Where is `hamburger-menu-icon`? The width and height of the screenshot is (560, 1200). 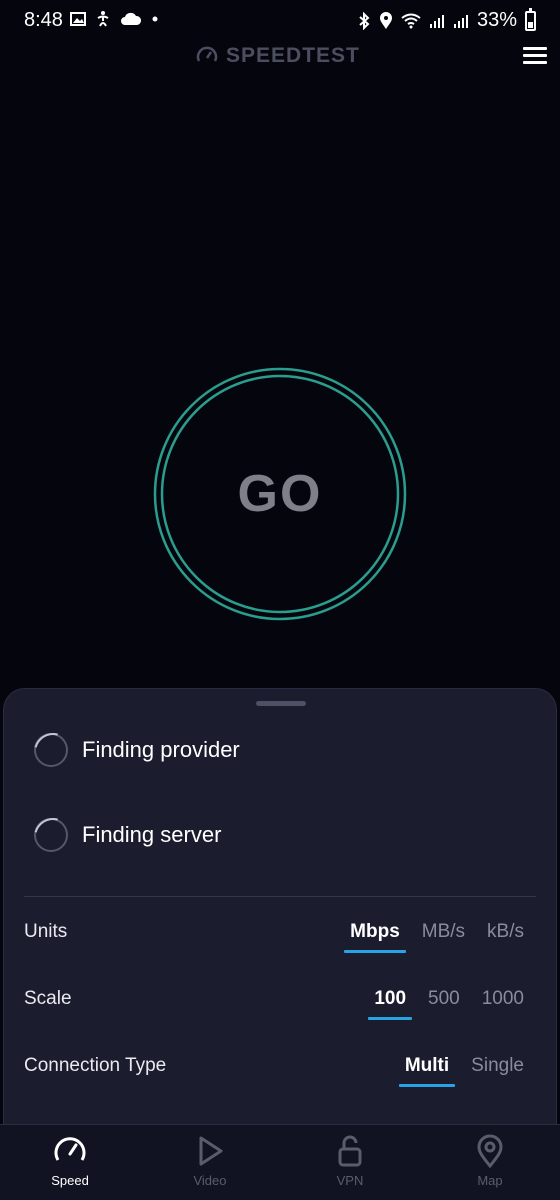
hamburger-menu-icon is located at coordinates (535, 56).